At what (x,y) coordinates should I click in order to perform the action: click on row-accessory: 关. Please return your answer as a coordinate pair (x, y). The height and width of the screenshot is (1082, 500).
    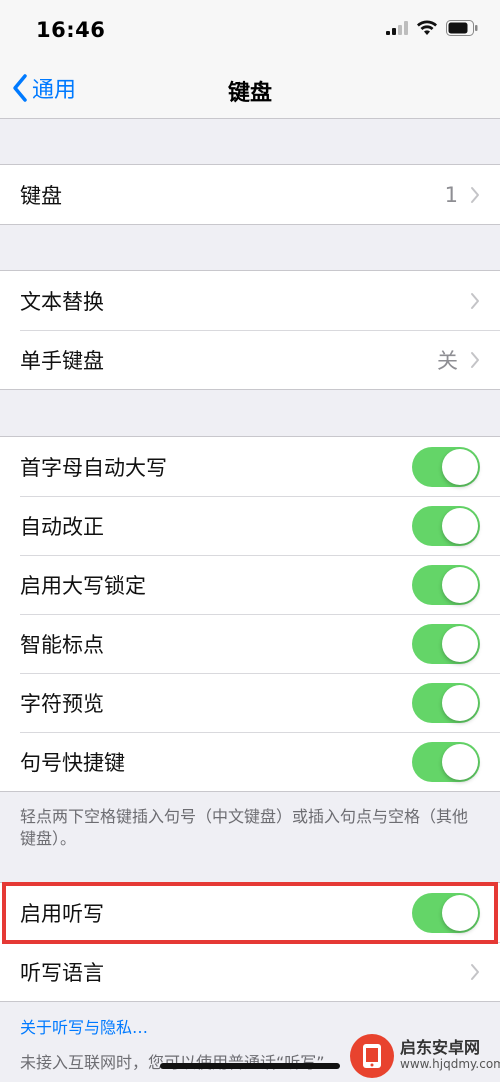
    Looking at the image, I should click on (458, 360).